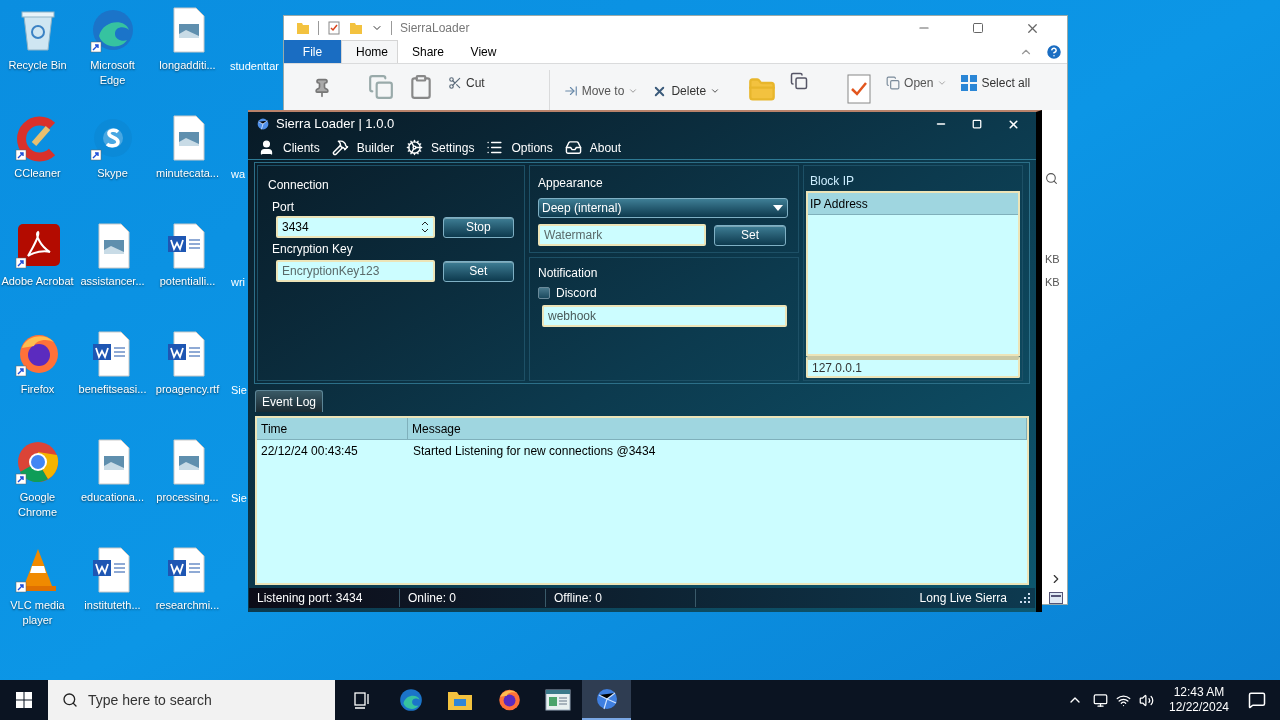 The height and width of the screenshot is (720, 1280). Describe the element at coordinates (855, 598) in the screenshot. I see `status-text: Long Live Sierra` at that location.